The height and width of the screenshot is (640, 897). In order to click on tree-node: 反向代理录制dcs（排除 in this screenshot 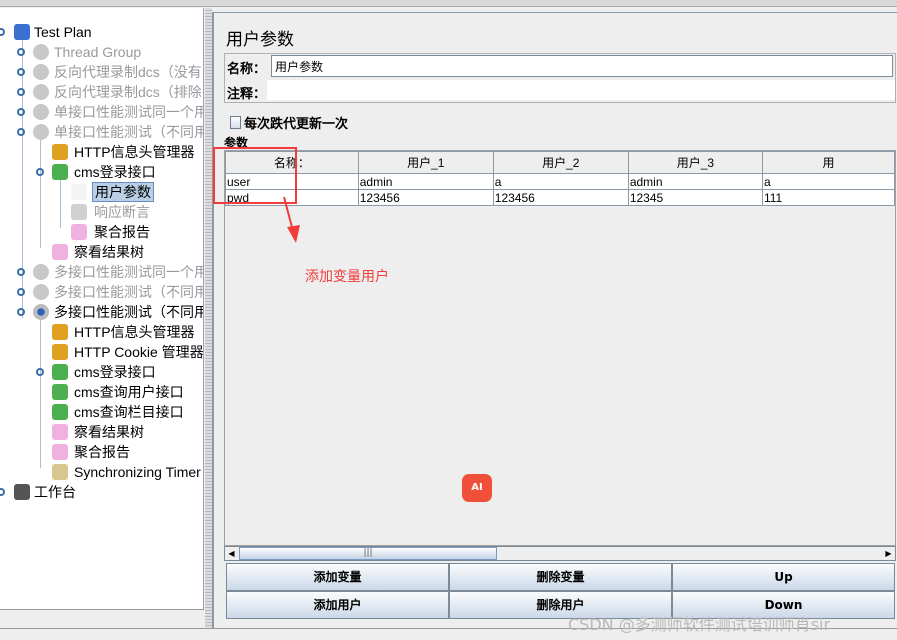, I will do `click(101, 92)`.